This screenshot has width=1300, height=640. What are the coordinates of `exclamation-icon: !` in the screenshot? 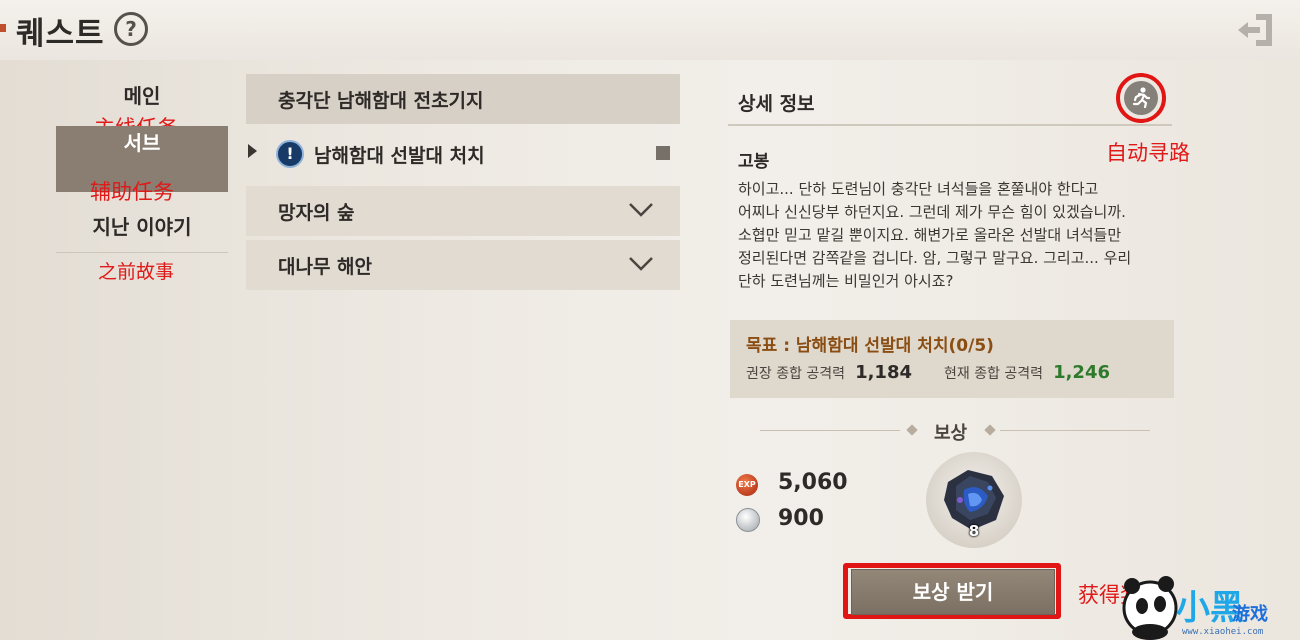 It's located at (290, 154).